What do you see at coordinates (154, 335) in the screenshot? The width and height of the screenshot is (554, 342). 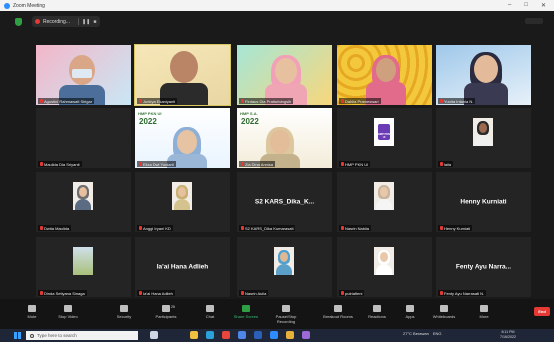 I see `task-view-icon` at bounding box center [154, 335].